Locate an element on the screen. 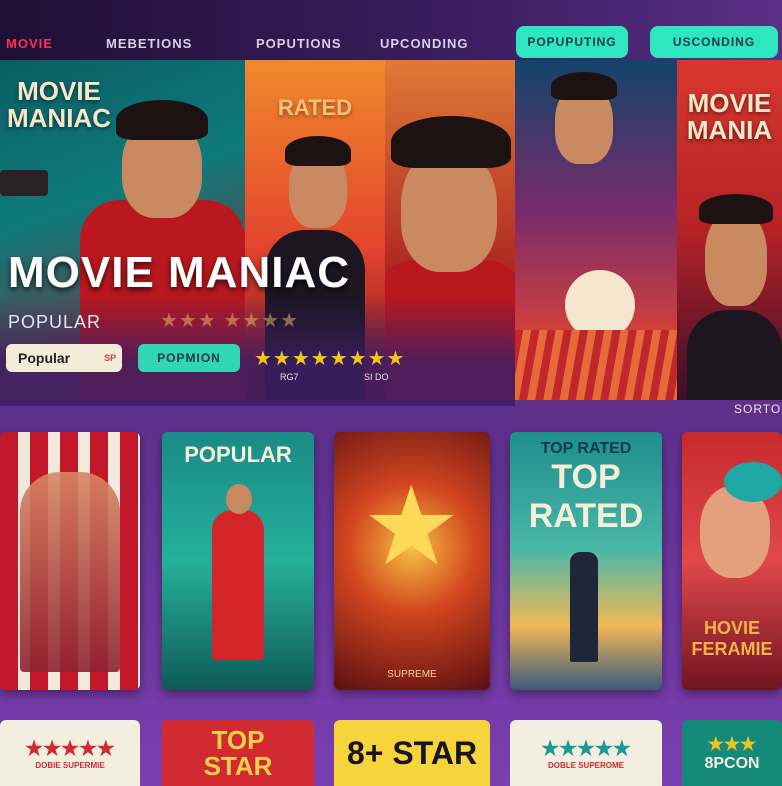  hero-main-title: MOVIE MANIAC is located at coordinates (179, 272).